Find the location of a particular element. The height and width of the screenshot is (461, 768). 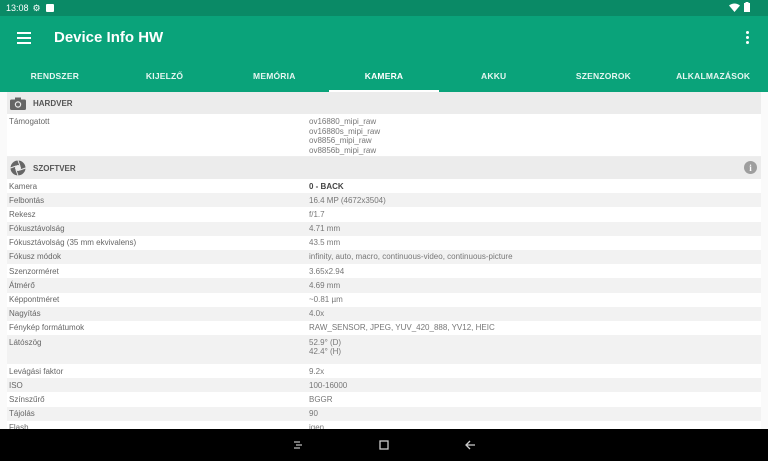

table-row: Kamera 0 - BACK is located at coordinates (384, 186).